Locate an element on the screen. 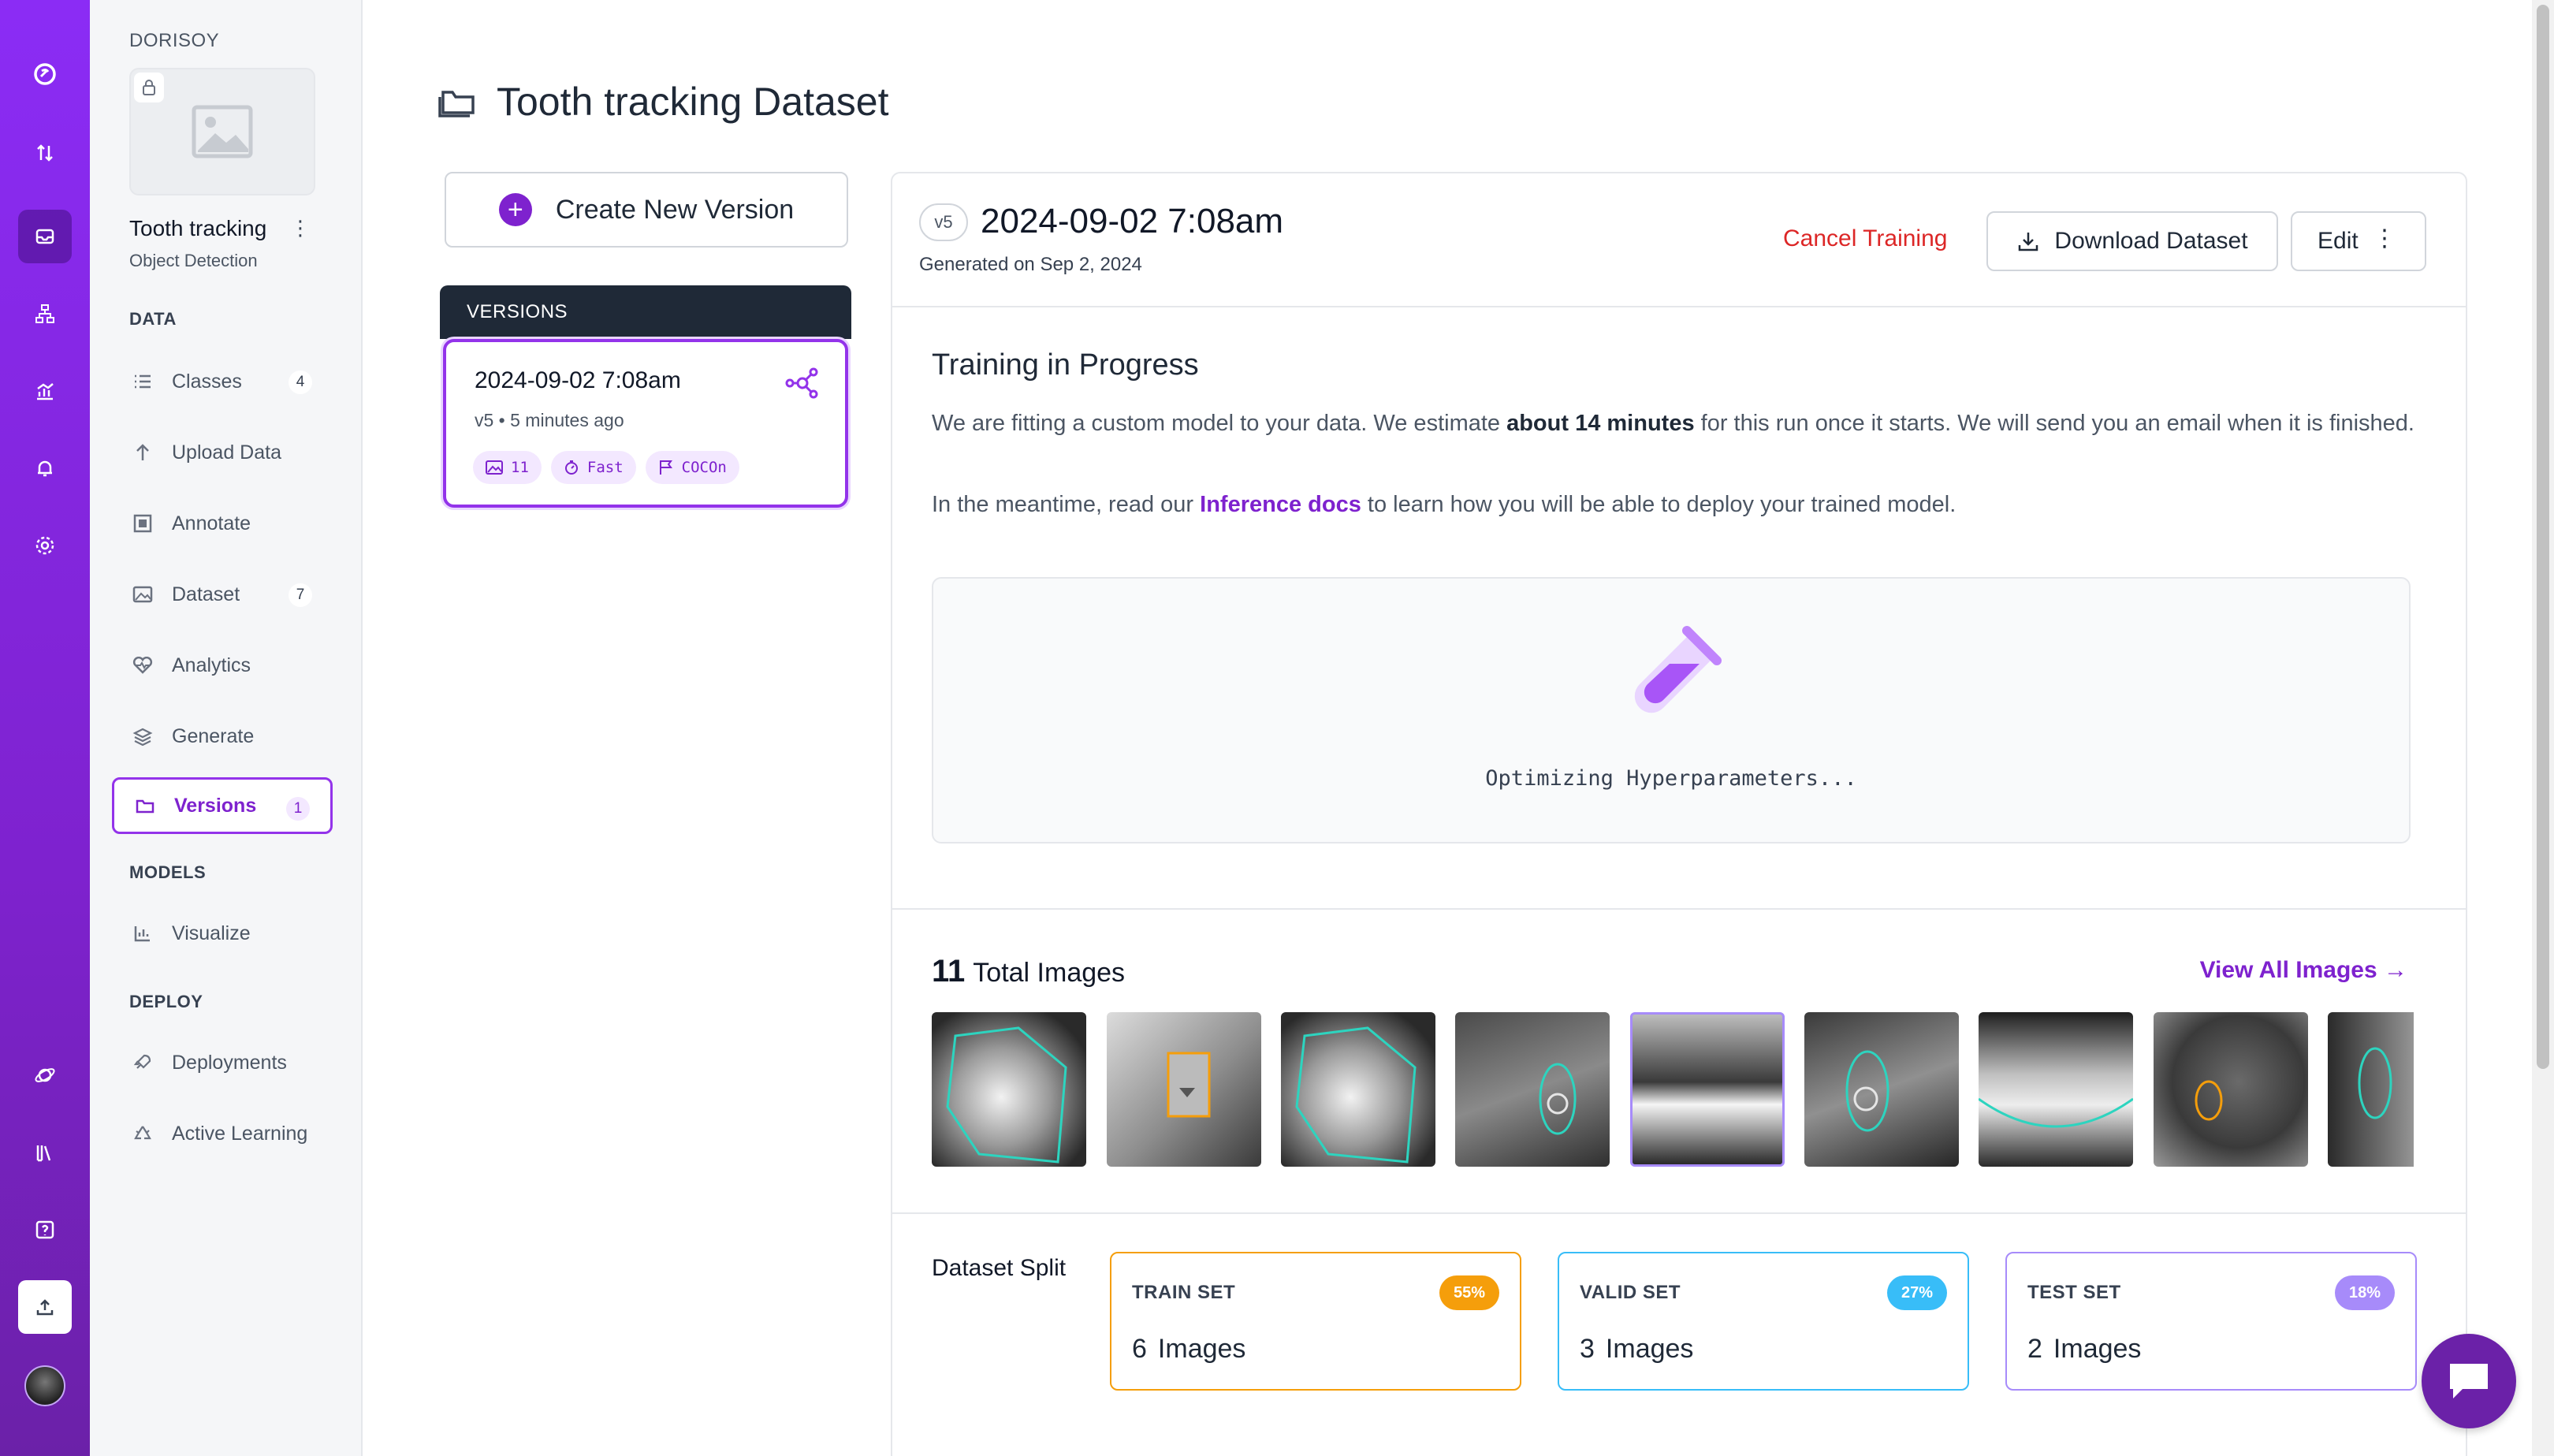  folder-stack-icon is located at coordinates (457, 104).